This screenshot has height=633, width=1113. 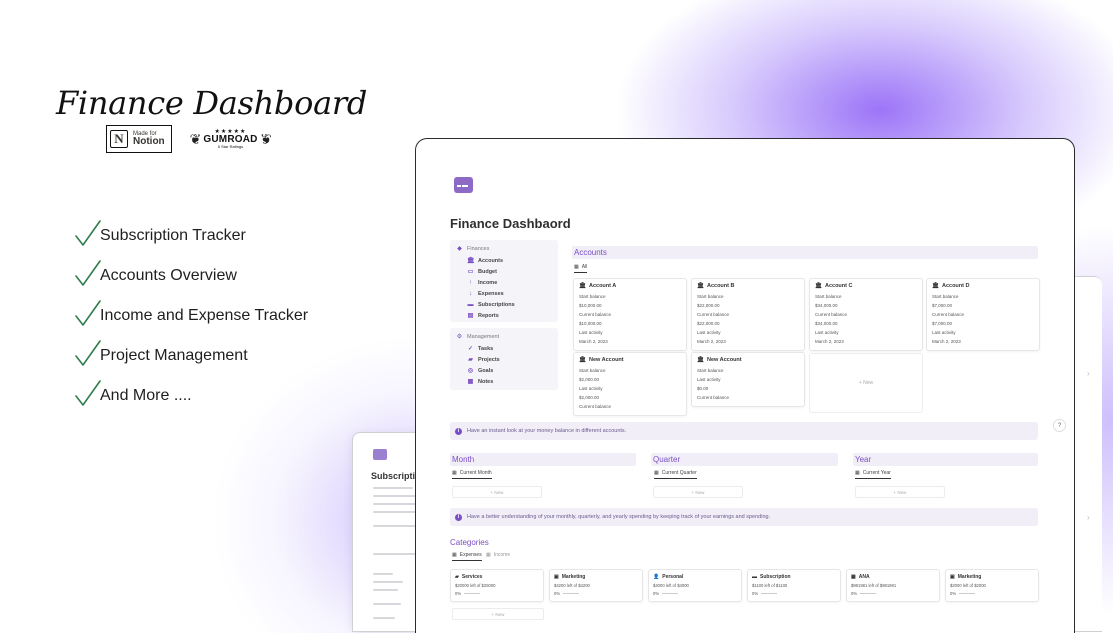 I want to click on tab-current-month: ▦ Current Month, so click(x=472, y=474).